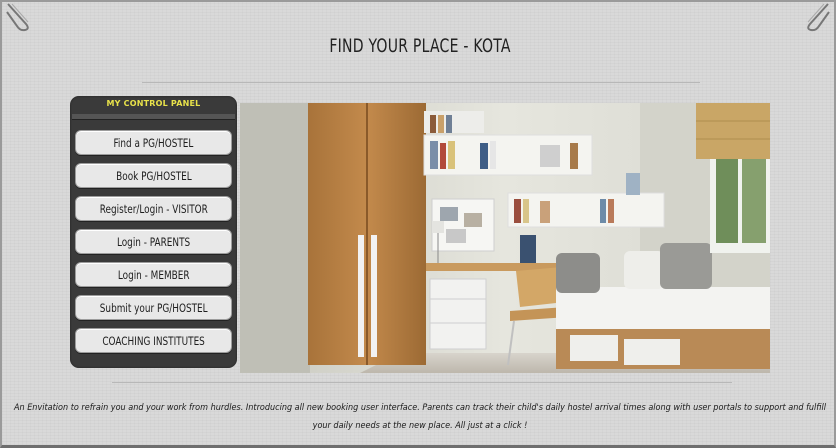  I want to click on coaching-institutes-button: COACHING INSTITUTES, so click(153, 340).